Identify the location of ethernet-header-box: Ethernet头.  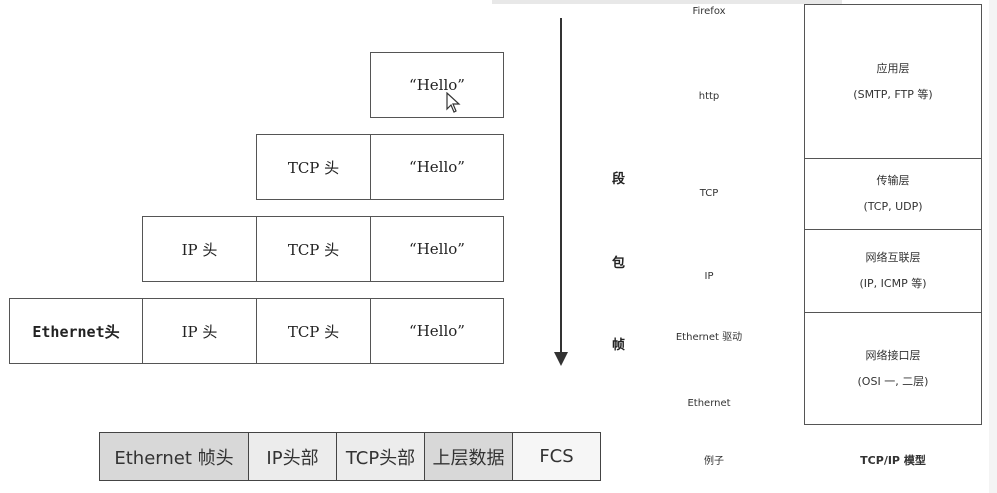
(76, 331).